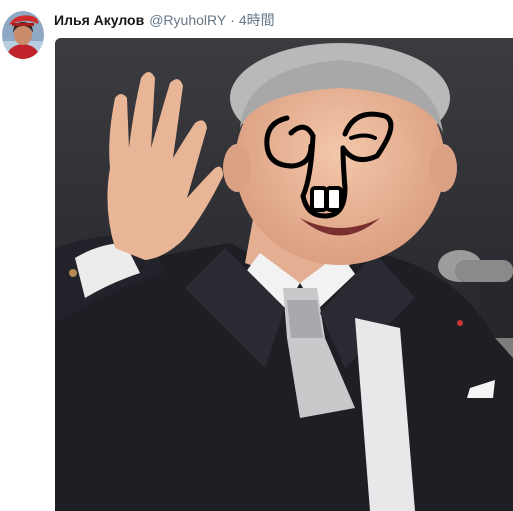 The image size is (513, 511). Describe the element at coordinates (99, 20) in the screenshot. I see `author-name: Илья Акулов` at that location.